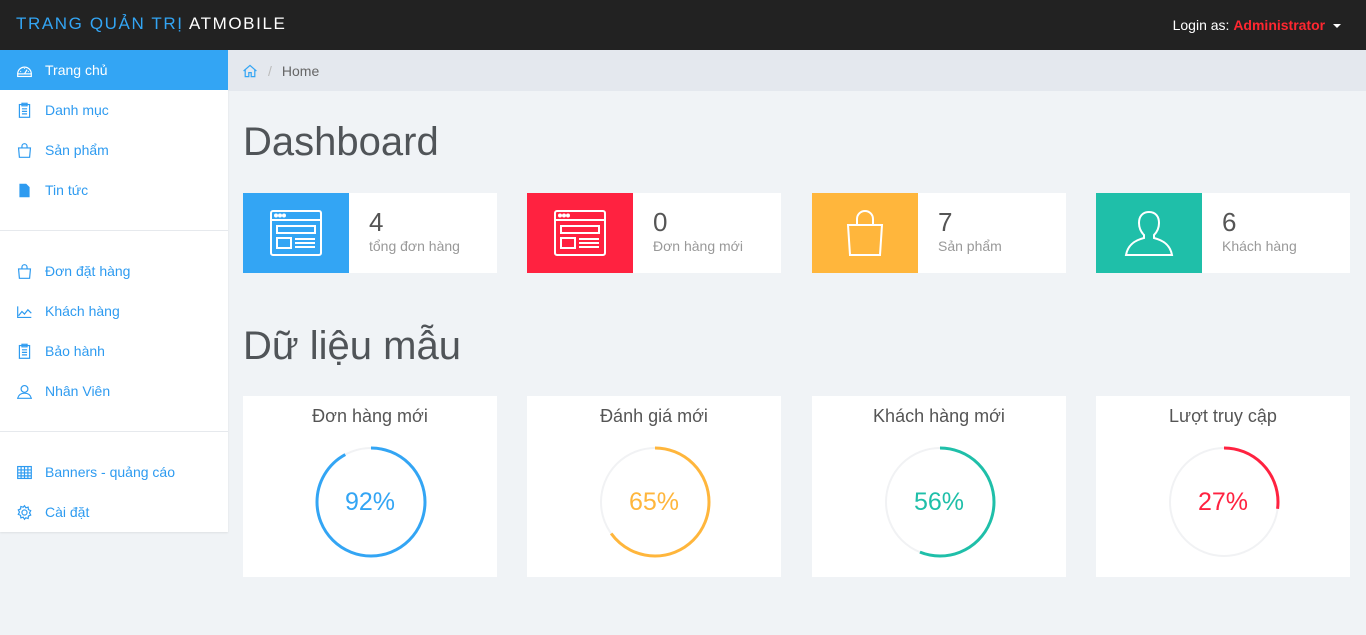 The height and width of the screenshot is (635, 1366). Describe the element at coordinates (1229, 222) in the screenshot. I see `stat-value: 6` at that location.